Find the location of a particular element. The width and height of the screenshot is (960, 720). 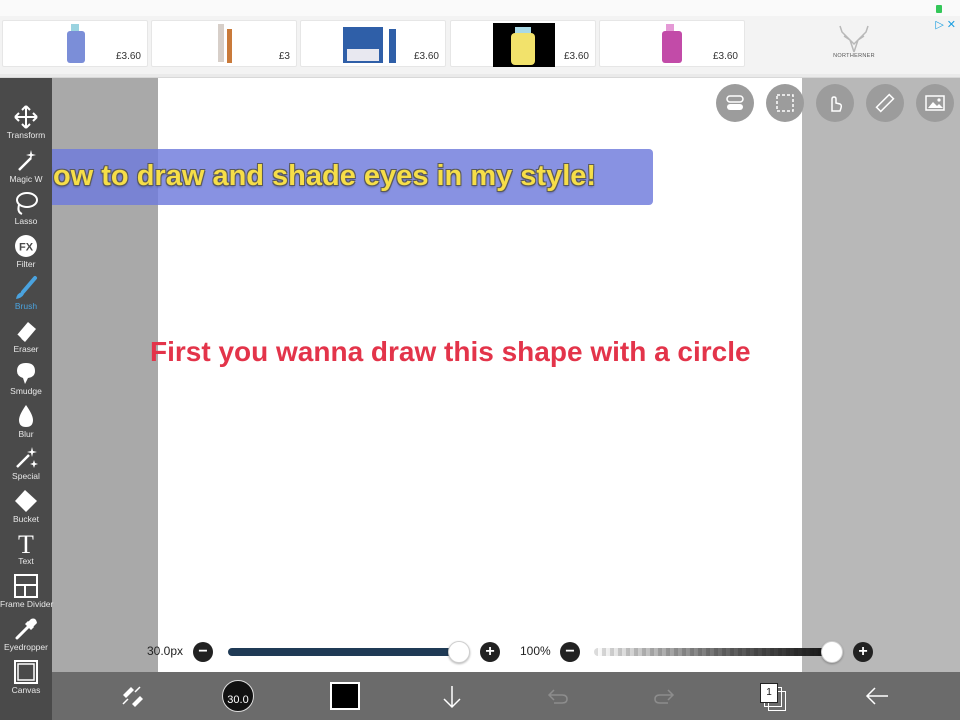

brush-size-slider is located at coordinates (346, 652).